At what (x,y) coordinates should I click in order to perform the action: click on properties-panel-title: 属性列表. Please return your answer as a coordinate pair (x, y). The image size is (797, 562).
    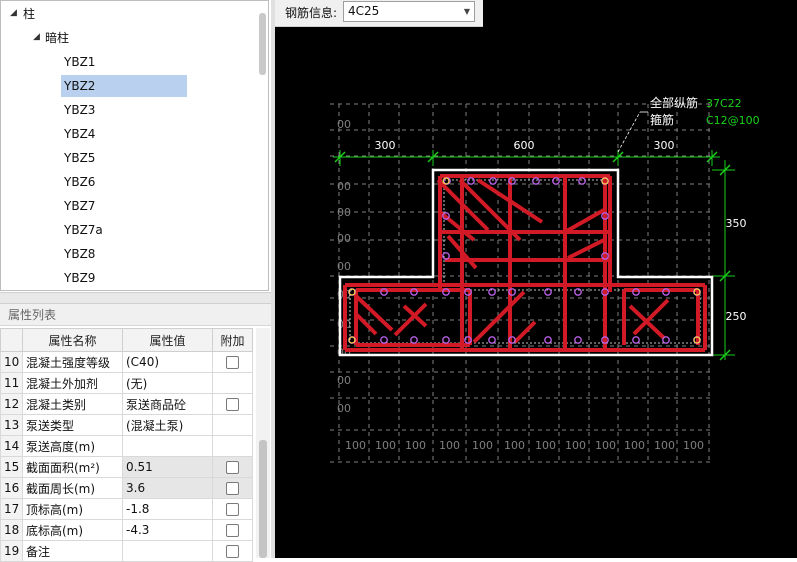
    Looking at the image, I should click on (135, 315).